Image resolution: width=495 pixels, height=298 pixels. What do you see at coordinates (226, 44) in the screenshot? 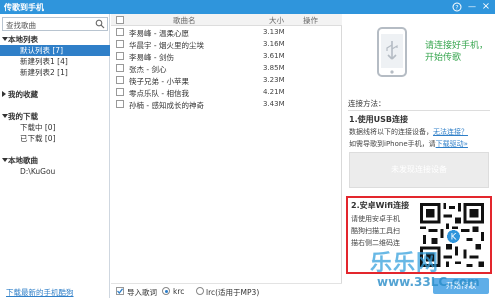
I see `table-row: 华晨宇 - 烟火里的尘埃 3.16M` at bounding box center [226, 44].